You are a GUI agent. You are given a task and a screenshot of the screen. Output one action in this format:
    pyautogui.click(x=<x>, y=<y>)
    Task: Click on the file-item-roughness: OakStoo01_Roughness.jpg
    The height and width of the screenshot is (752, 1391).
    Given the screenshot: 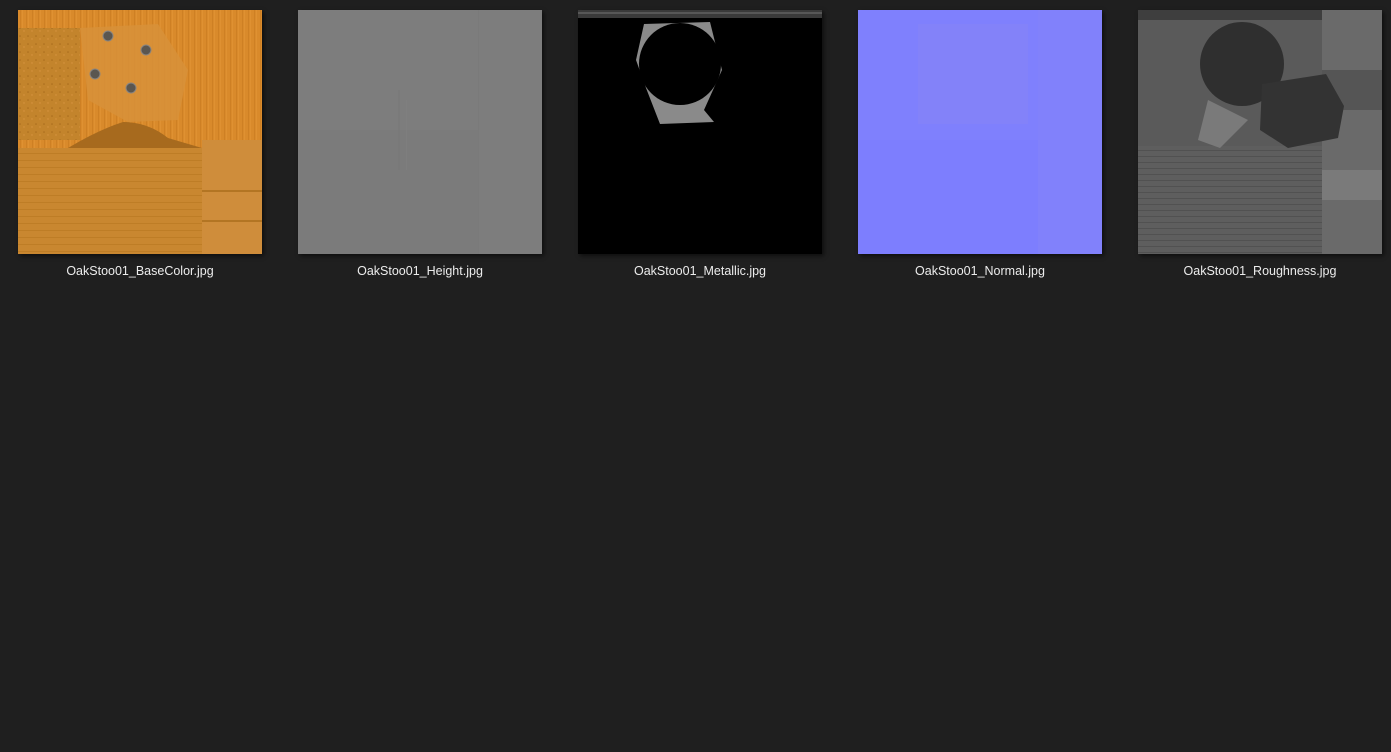 What is the action you would take?
    pyautogui.click(x=1263, y=146)
    